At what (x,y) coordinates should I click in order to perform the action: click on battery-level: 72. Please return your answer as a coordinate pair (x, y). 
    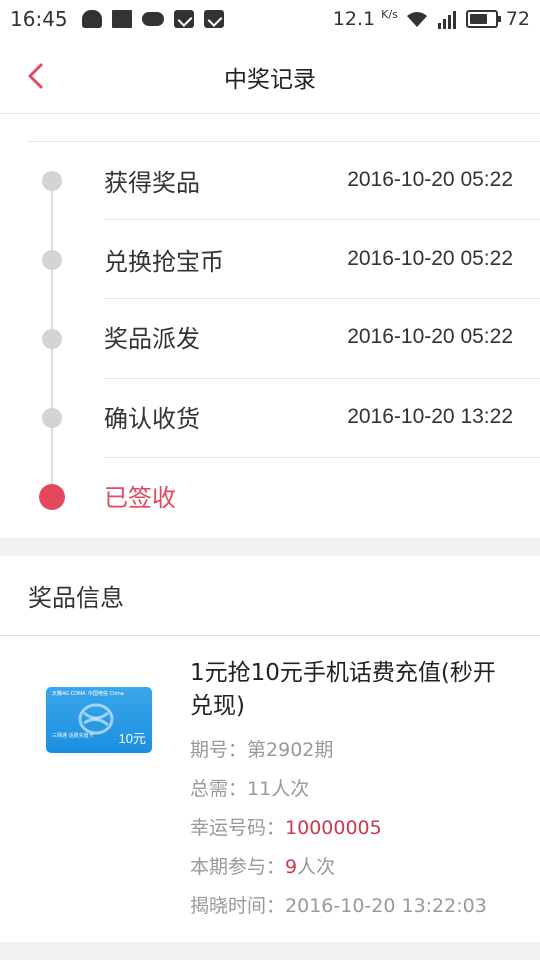
    Looking at the image, I should click on (517, 19).